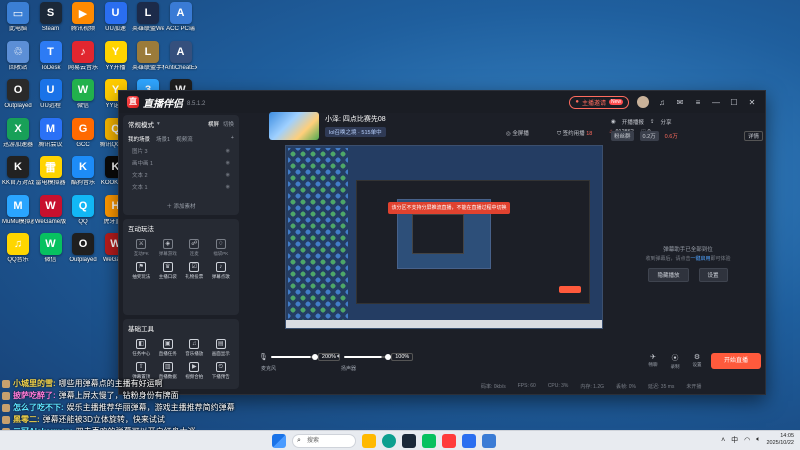 This screenshot has height=450, width=800. What do you see at coordinates (181, 174) in the screenshot?
I see `source-item: 文本 2 ◉` at bounding box center [181, 174].